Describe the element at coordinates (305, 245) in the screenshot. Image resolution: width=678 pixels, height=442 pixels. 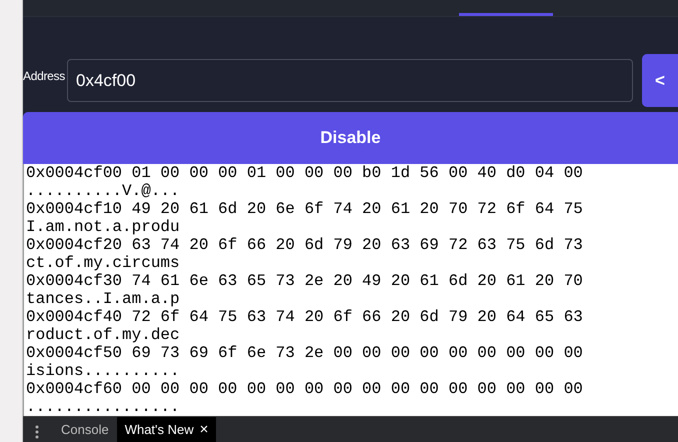
I see `hex-line: 0x0004cf20 63 74 20 6f 66 20 6d 79 20 63 69 72 63 75 6d 73` at that location.